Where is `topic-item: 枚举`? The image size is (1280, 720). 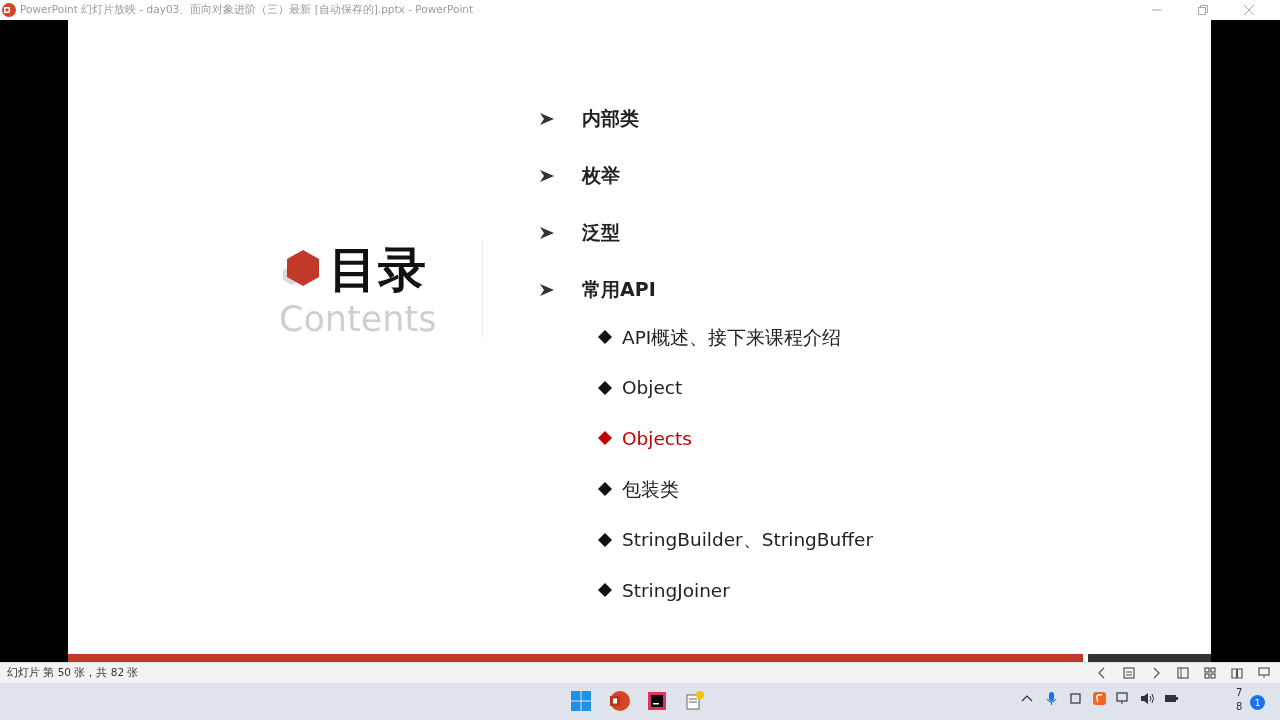
topic-item: 枚举 is located at coordinates (601, 175).